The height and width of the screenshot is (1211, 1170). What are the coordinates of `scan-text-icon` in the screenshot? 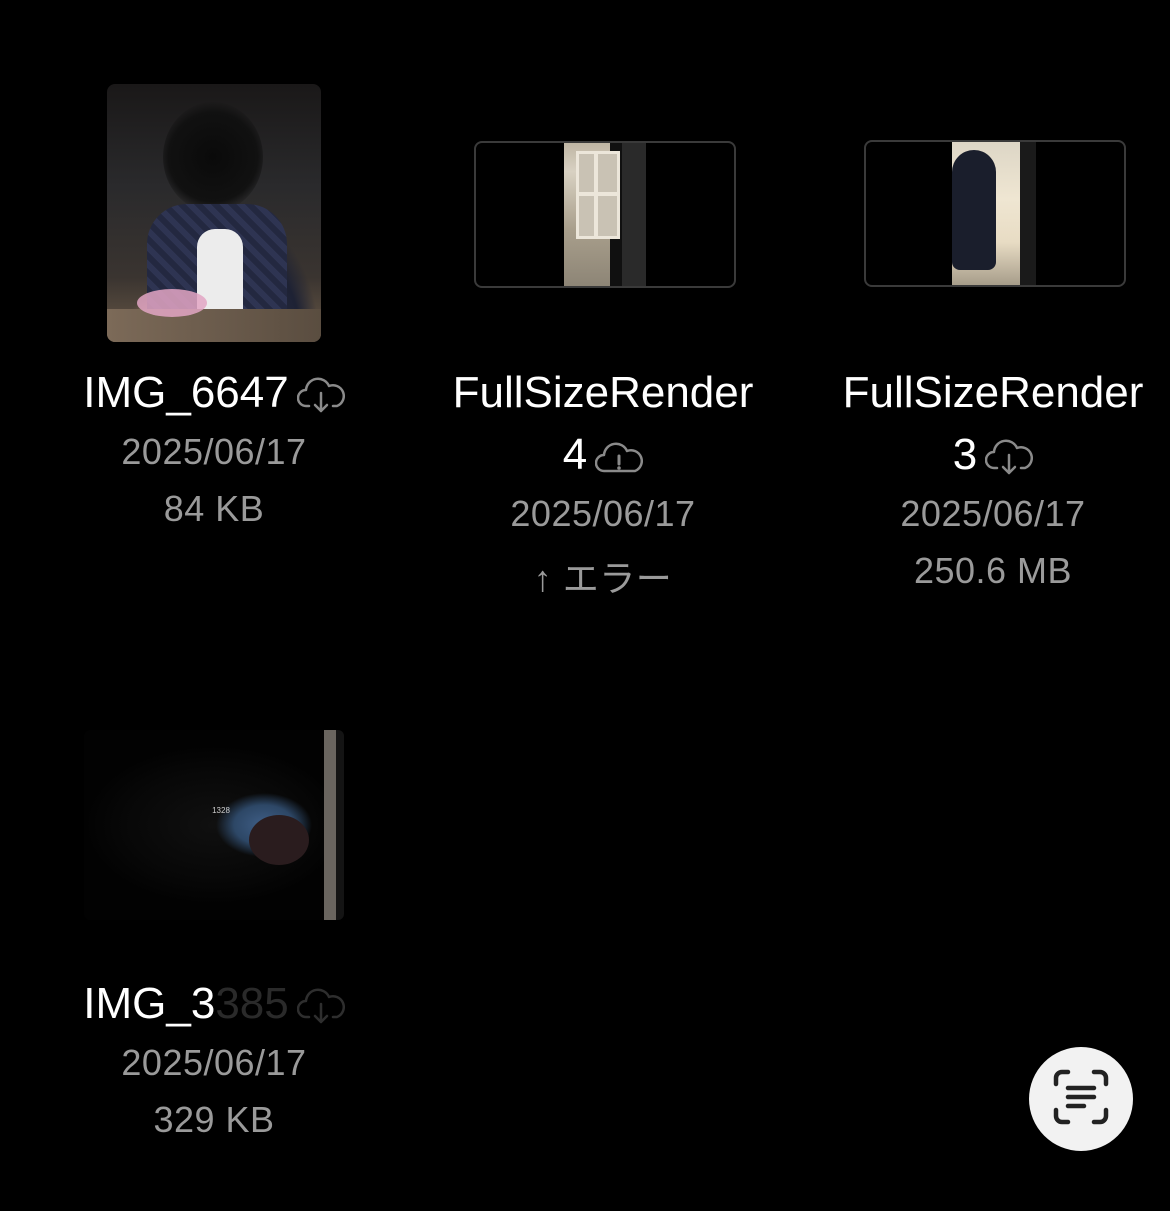 It's located at (1081, 1099).